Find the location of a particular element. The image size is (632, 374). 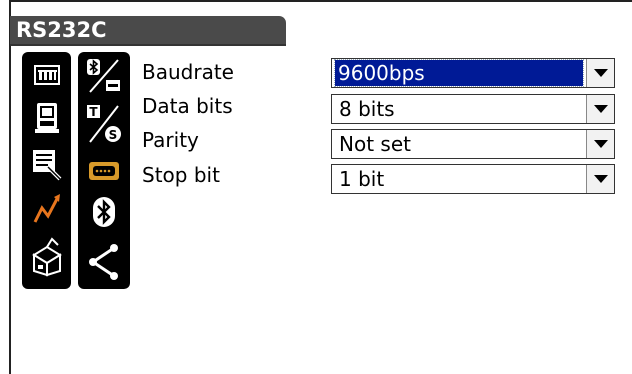

bluetooth-icon is located at coordinates (104, 212).